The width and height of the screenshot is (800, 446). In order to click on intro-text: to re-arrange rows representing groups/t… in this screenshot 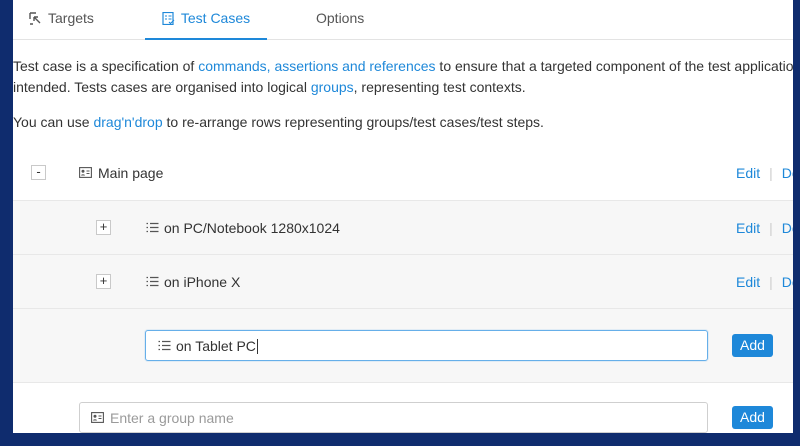, I will do `click(353, 122)`.